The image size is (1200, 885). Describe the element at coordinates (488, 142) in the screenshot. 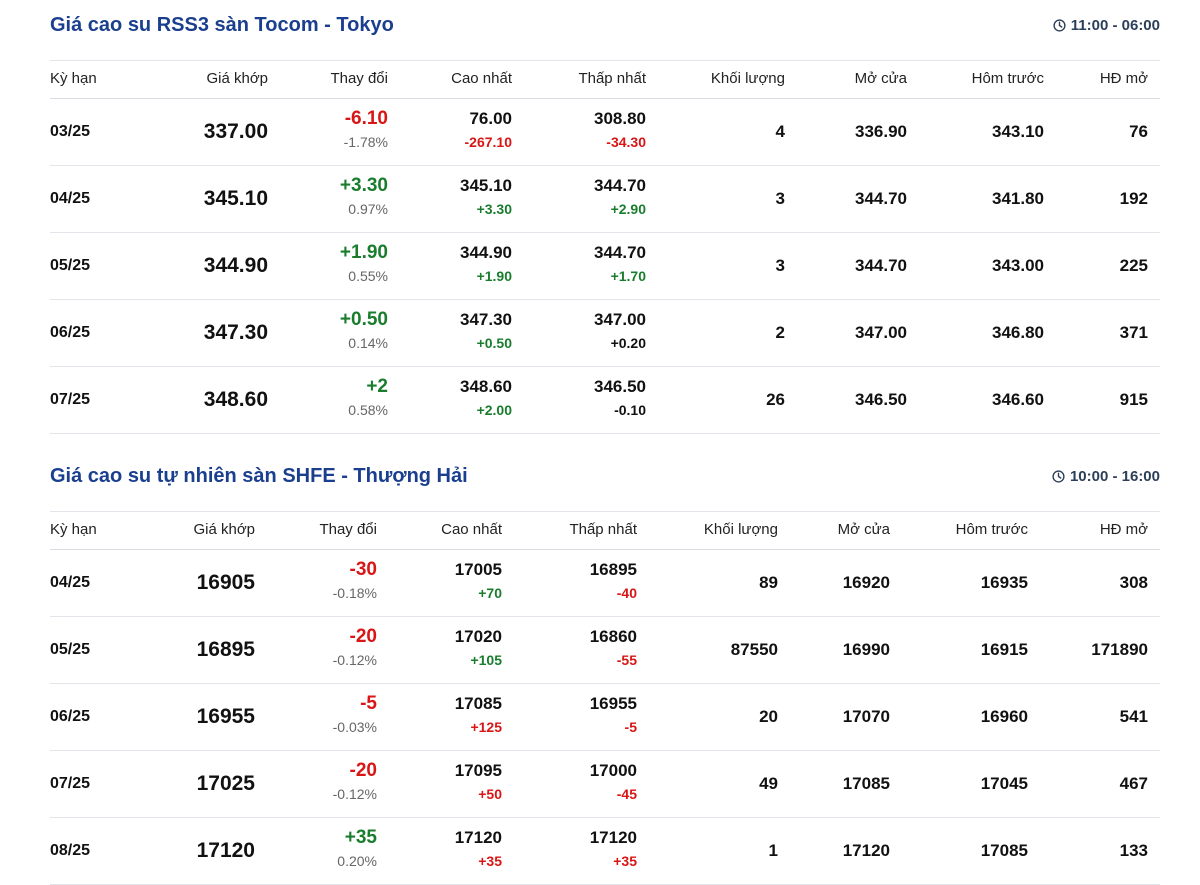

I see `cao-nhat-chg: -267.10` at that location.